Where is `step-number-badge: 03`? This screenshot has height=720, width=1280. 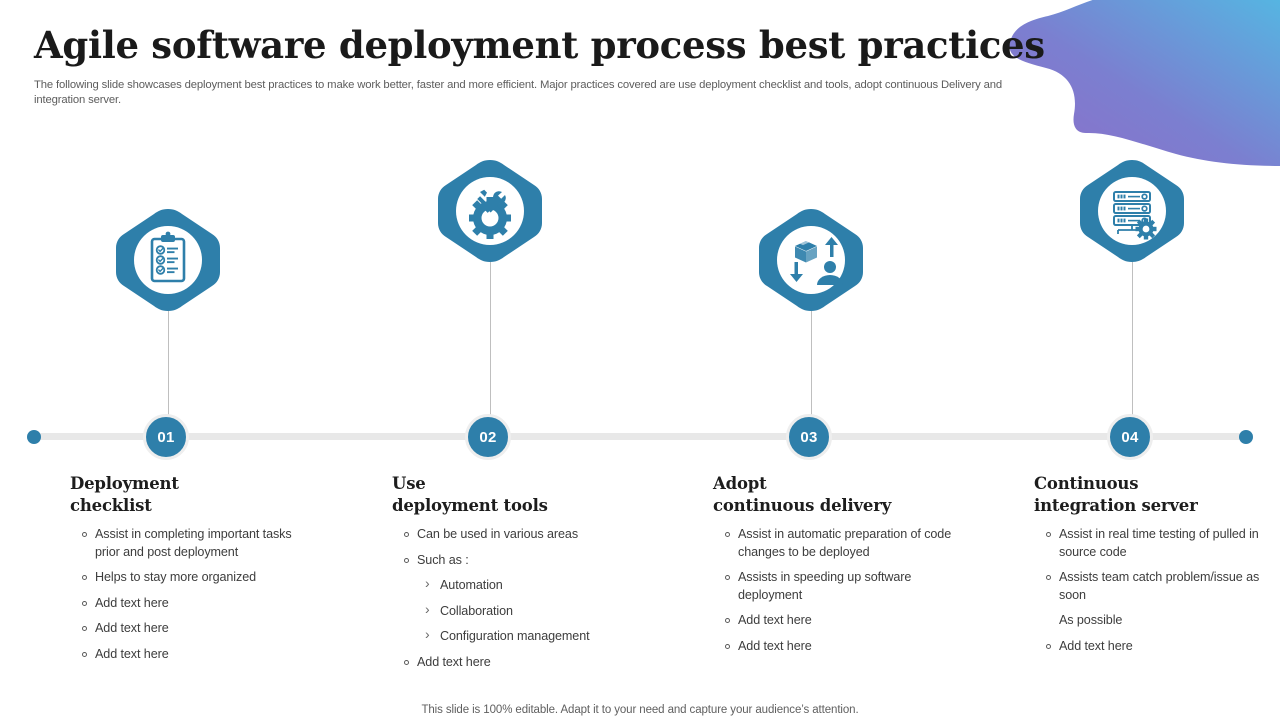 step-number-badge: 03 is located at coordinates (809, 437).